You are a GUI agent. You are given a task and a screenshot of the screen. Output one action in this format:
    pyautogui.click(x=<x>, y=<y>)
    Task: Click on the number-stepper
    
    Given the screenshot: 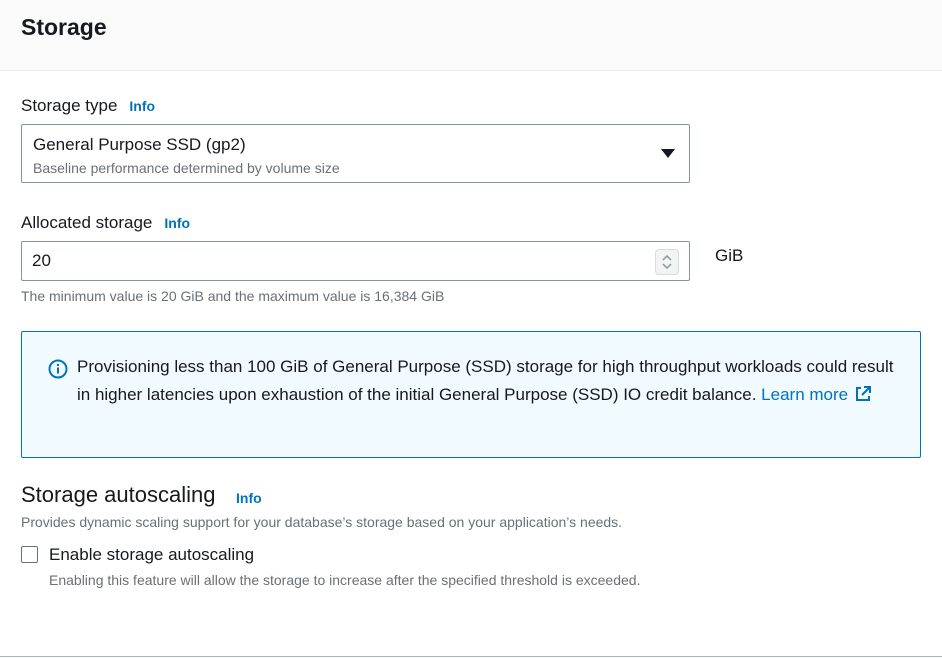 What is the action you would take?
    pyautogui.click(x=667, y=262)
    